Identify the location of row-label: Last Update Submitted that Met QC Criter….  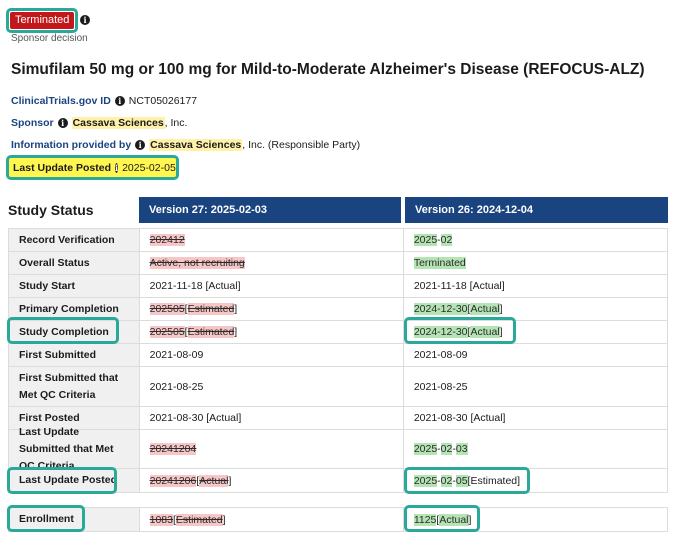
(74, 449).